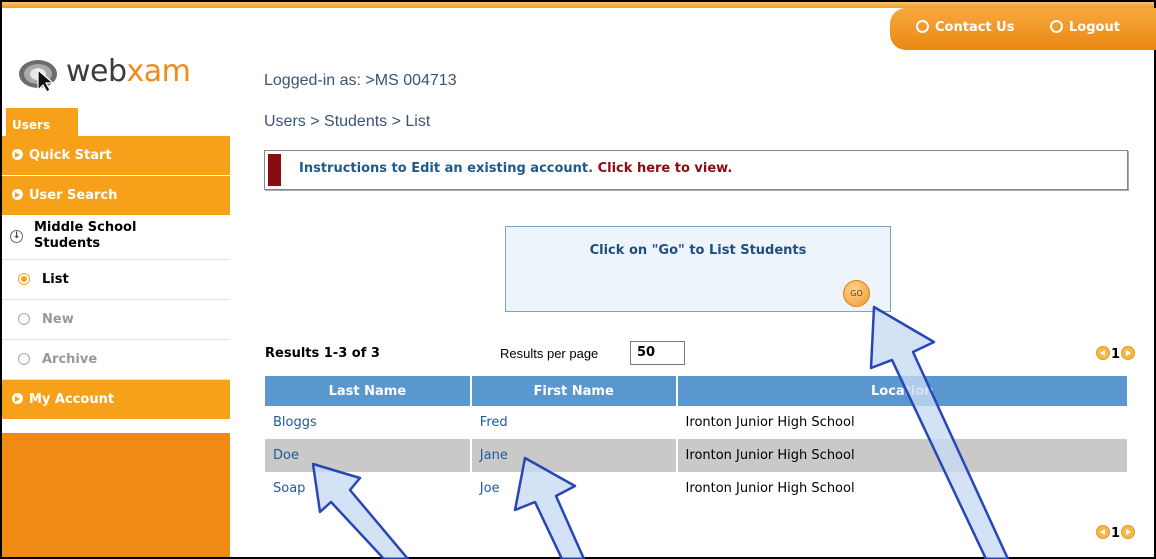 The width and height of the screenshot is (1156, 559). Describe the element at coordinates (360, 510) in the screenshot. I see `annotation-arrow-doe` at that location.